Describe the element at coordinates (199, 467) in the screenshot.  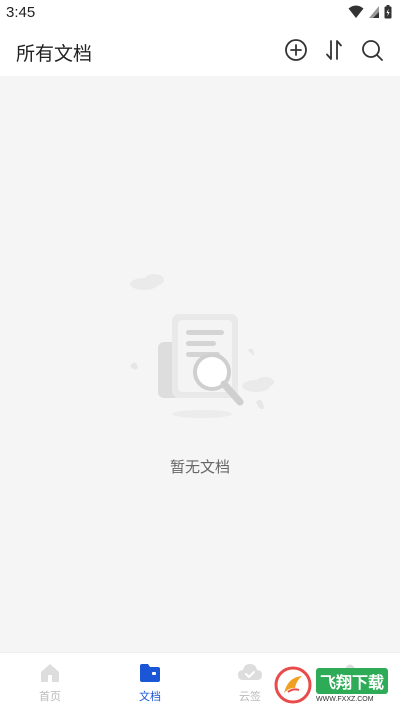
I see `empty-state-text: 暂无文档` at that location.